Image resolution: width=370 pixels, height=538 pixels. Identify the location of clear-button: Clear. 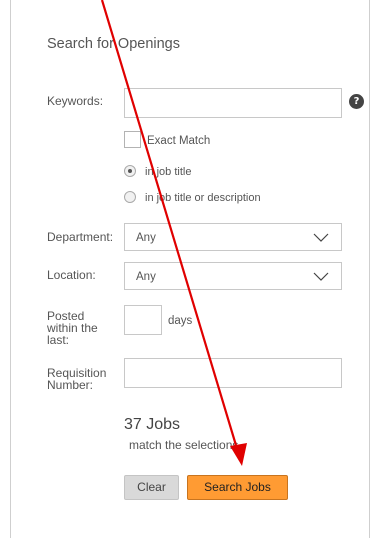
(151, 487).